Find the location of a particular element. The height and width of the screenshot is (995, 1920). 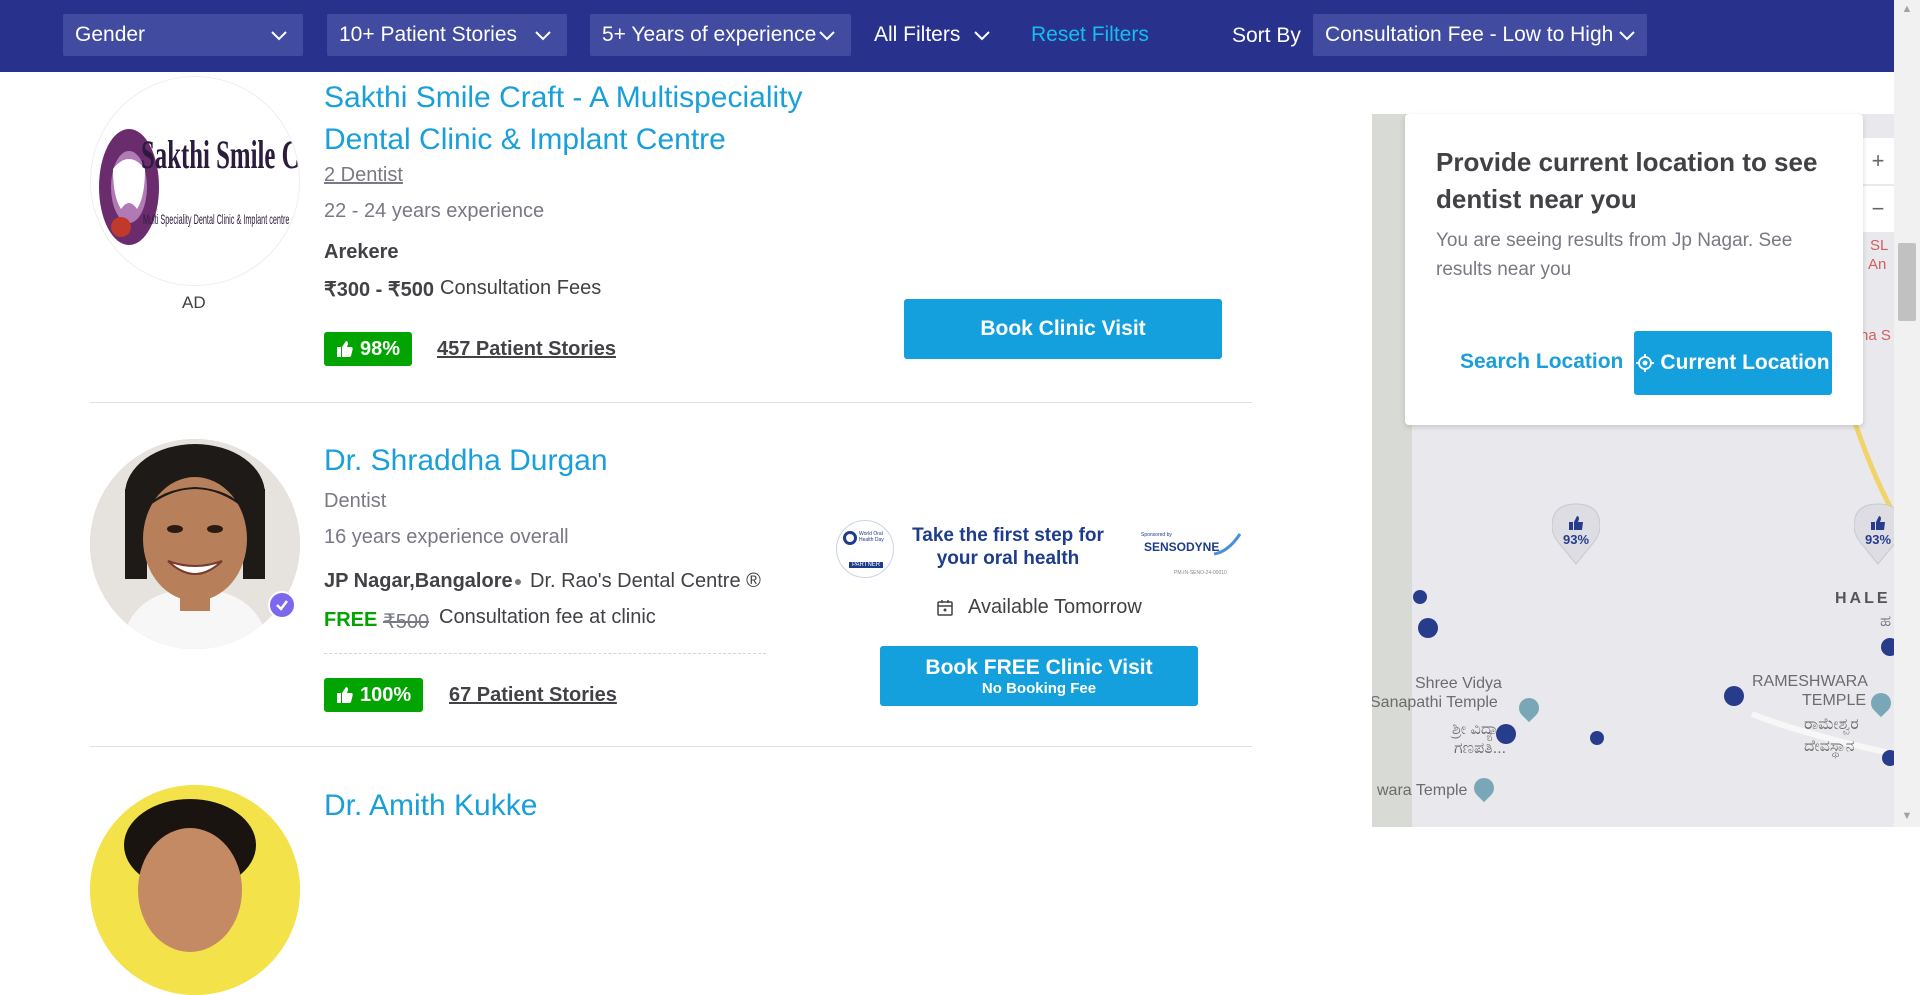

gender-filter-label: Gender is located at coordinates (110, 34).